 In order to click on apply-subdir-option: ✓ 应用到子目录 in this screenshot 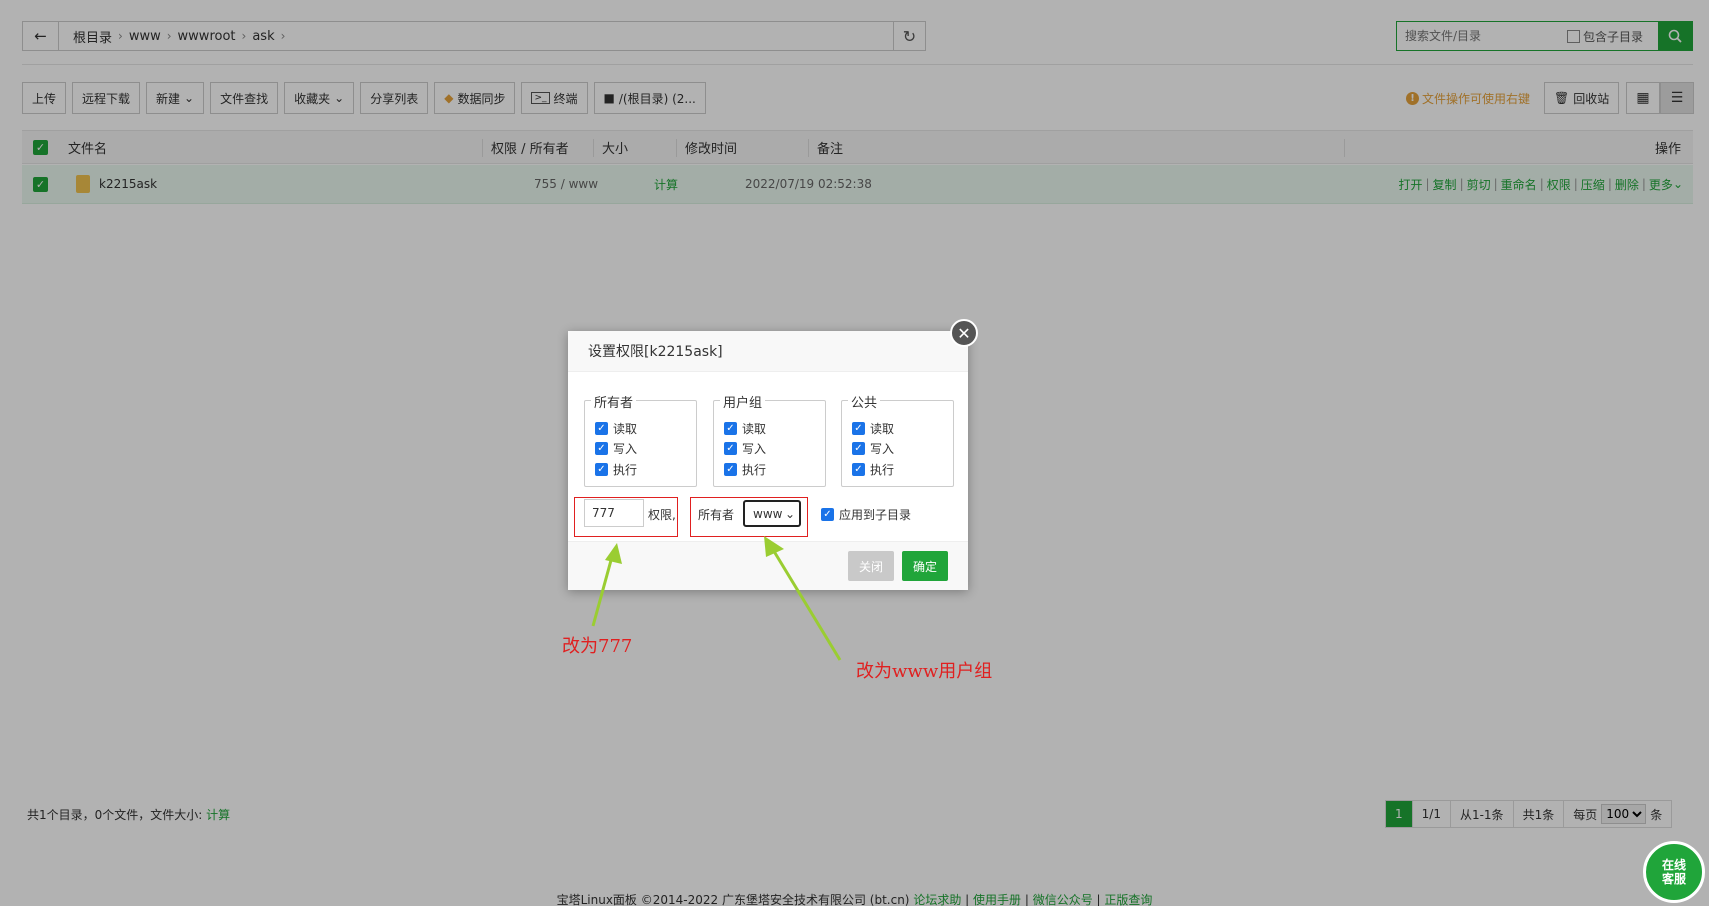, I will do `click(866, 514)`.